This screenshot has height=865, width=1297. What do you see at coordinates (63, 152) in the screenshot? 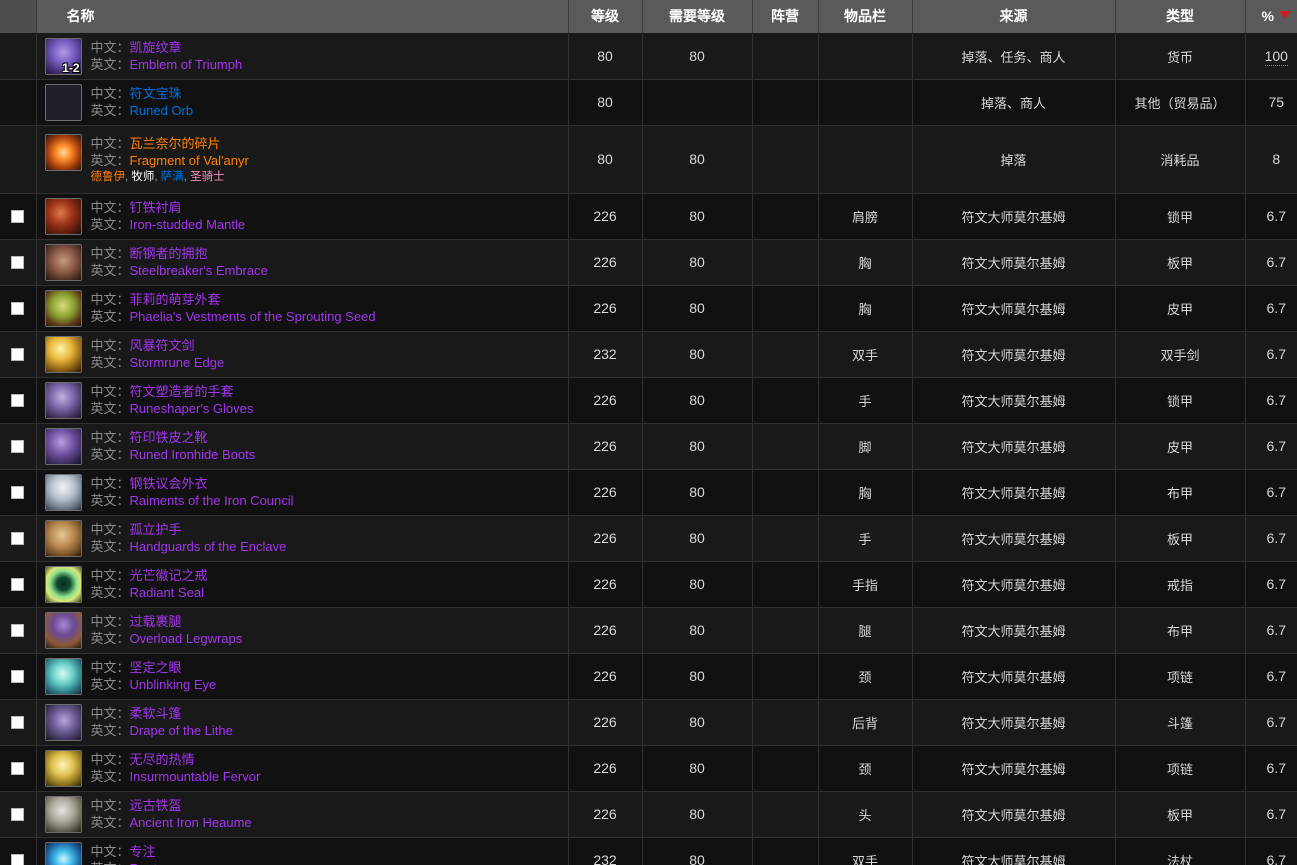
I see `fragment-of-valanyr-icon` at bounding box center [63, 152].